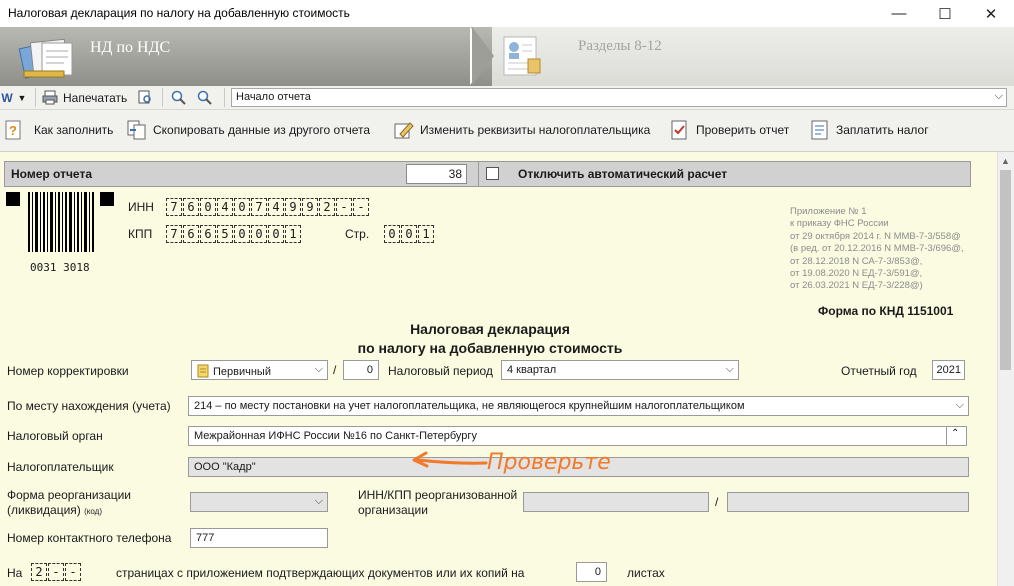 The image size is (1014, 586). What do you see at coordinates (45, 58) in the screenshot?
I see `documents-icon` at bounding box center [45, 58].